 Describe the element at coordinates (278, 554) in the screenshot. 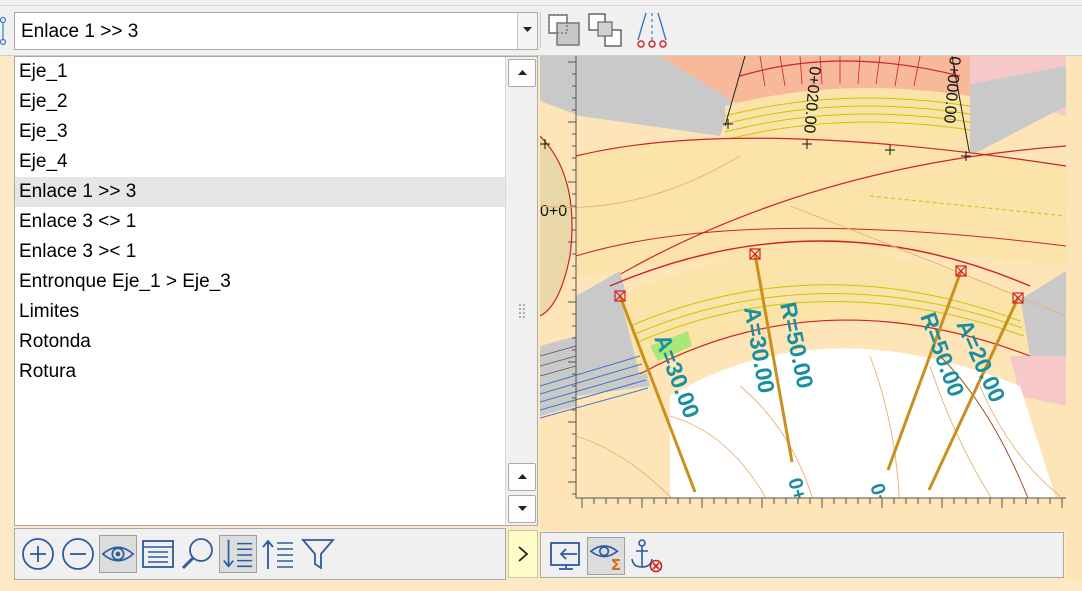

I see `sort-ascending-icon` at that location.